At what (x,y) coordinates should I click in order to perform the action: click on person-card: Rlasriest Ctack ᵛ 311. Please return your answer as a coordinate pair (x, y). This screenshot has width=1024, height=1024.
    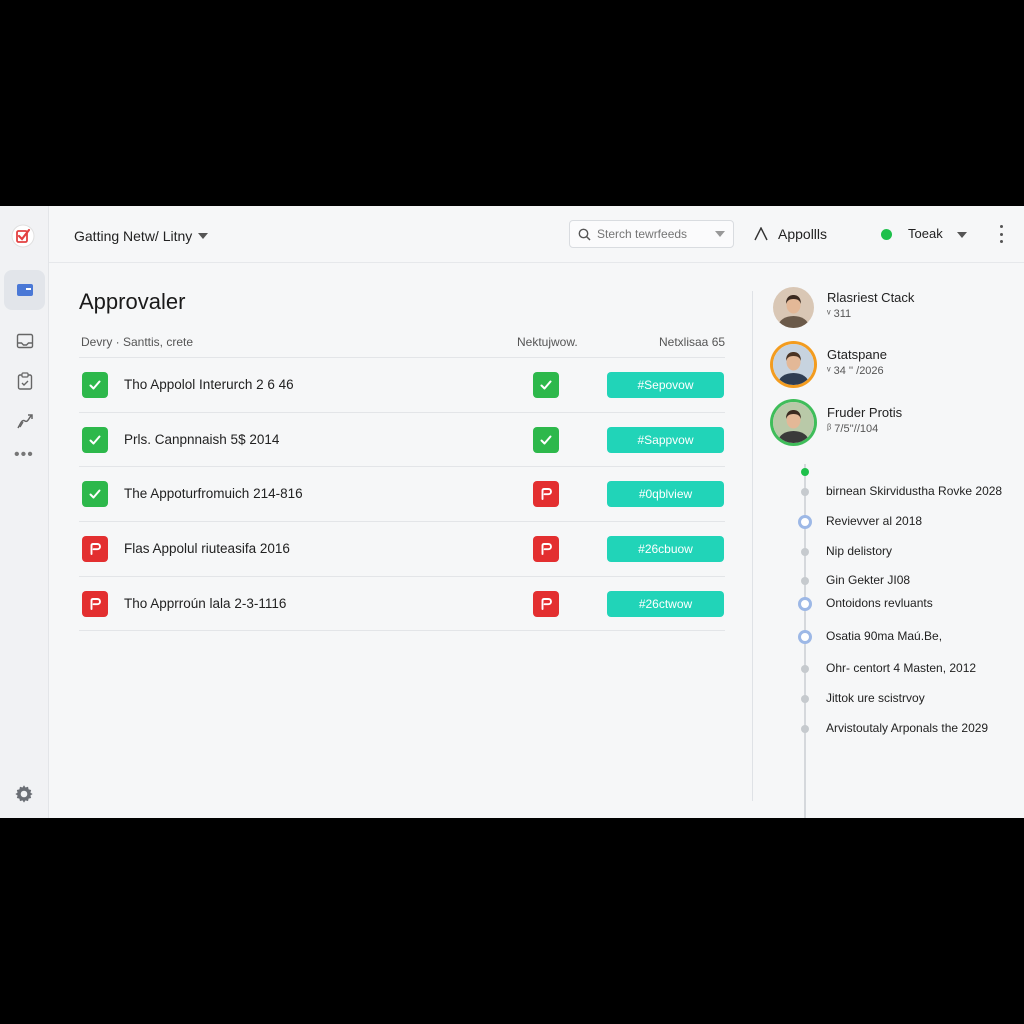
    Looking at the image, I should click on (893, 310).